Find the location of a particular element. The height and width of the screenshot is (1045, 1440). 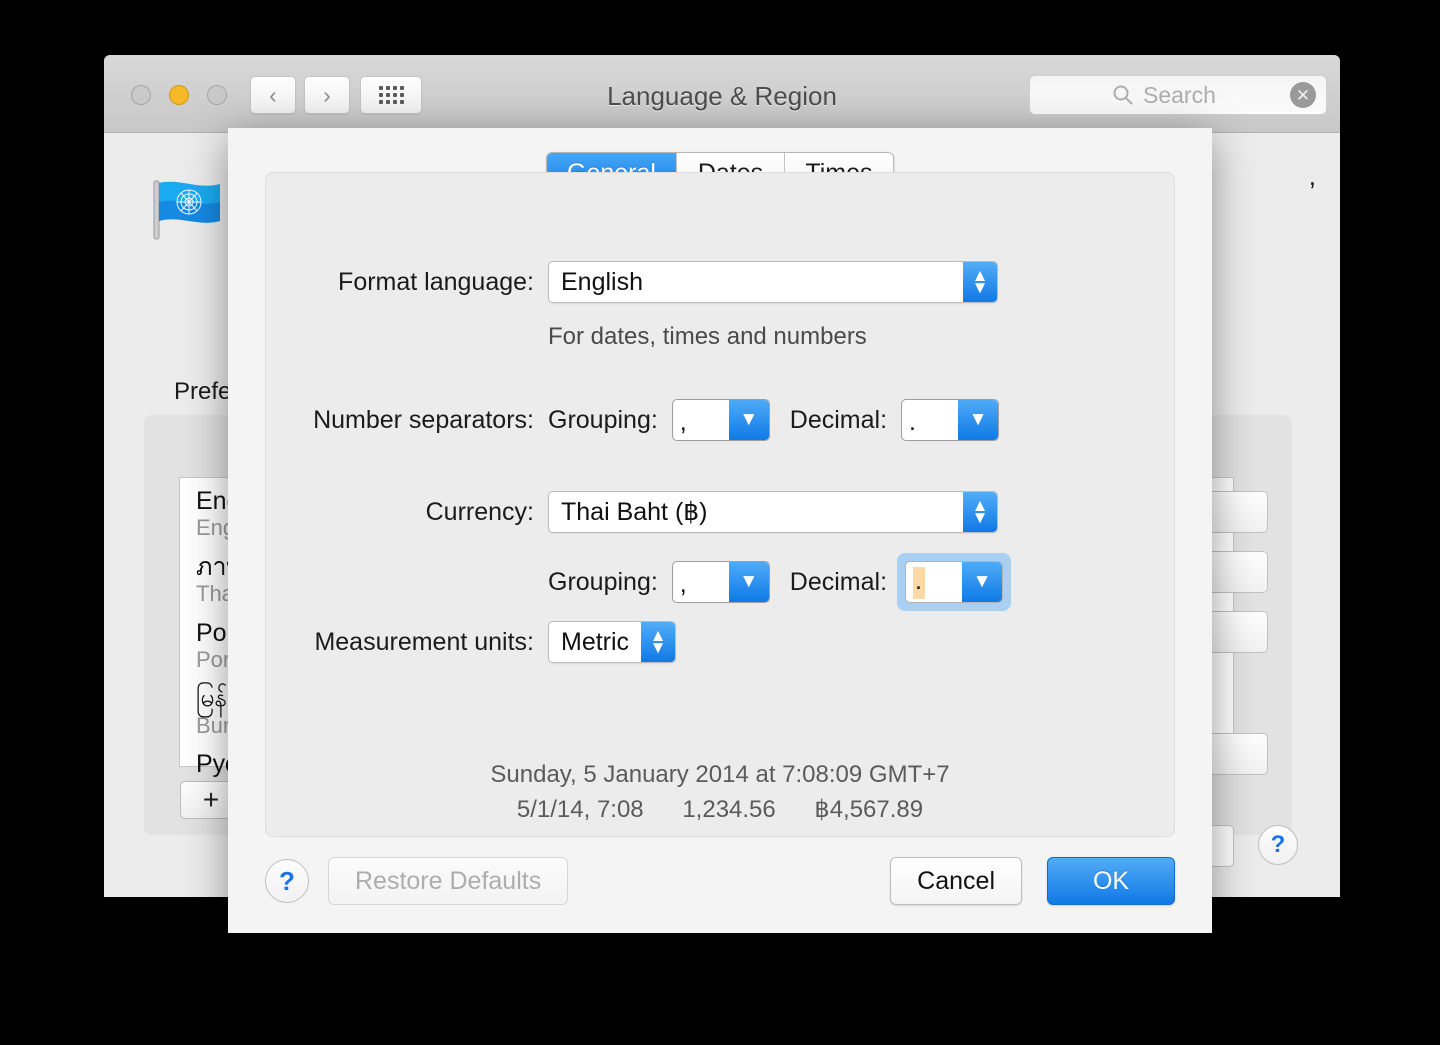

format-language-value: English is located at coordinates (602, 281).